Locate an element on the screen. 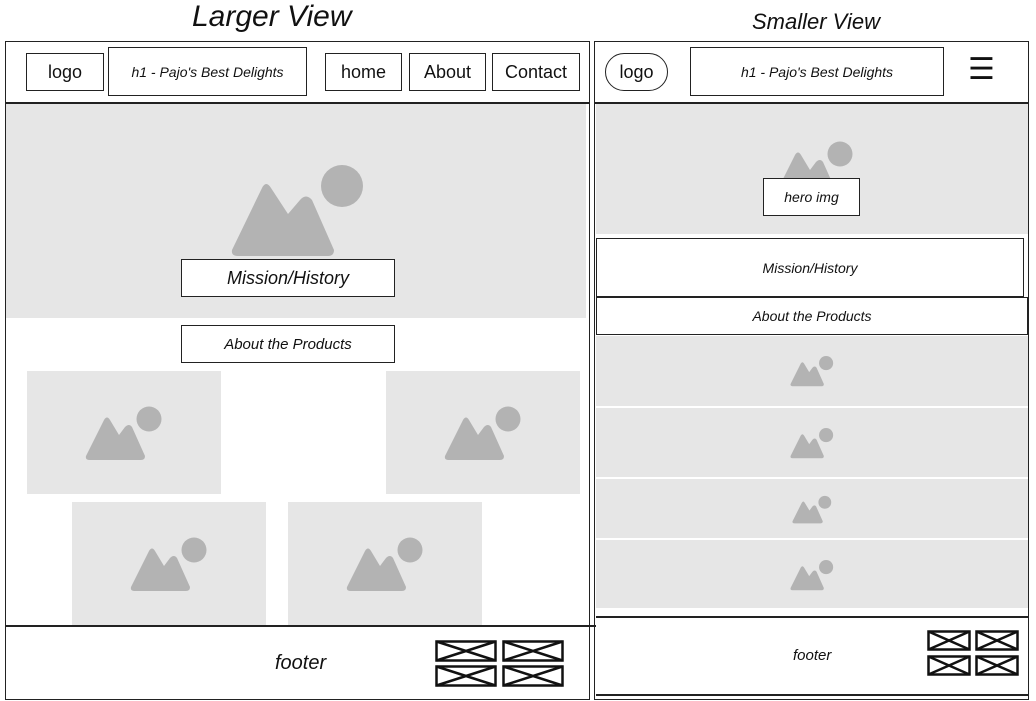 Image resolution: width=1036 pixels, height=701 pixels. small-hero-label: hero img is located at coordinates (811, 197).